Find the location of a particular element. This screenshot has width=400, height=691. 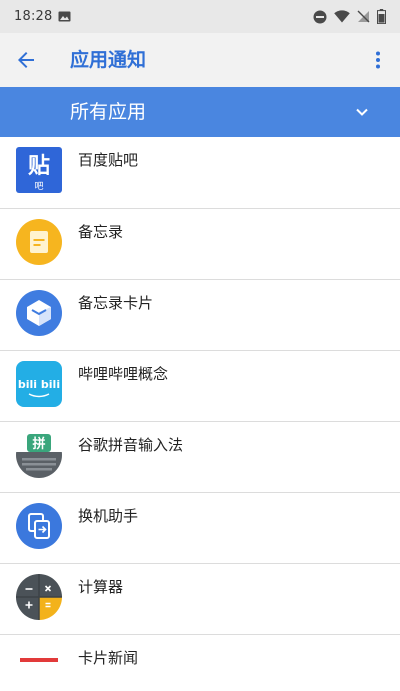

list-item: bili bili 哔哩哔哩概念 is located at coordinates (200, 386).